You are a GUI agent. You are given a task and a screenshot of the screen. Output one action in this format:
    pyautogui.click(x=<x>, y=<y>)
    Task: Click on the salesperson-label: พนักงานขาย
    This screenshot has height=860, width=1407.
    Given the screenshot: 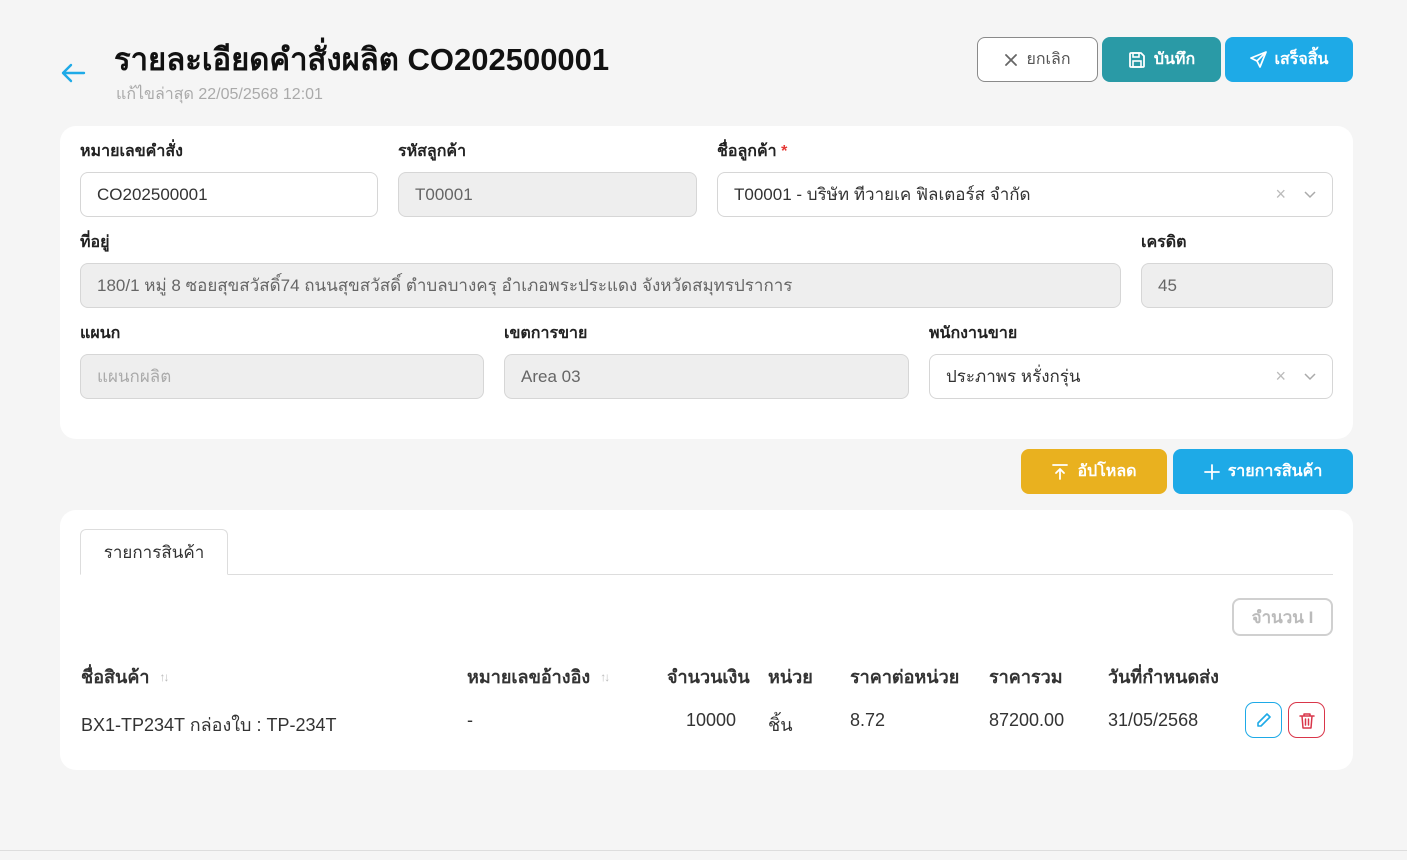 What is the action you would take?
    pyautogui.click(x=973, y=333)
    